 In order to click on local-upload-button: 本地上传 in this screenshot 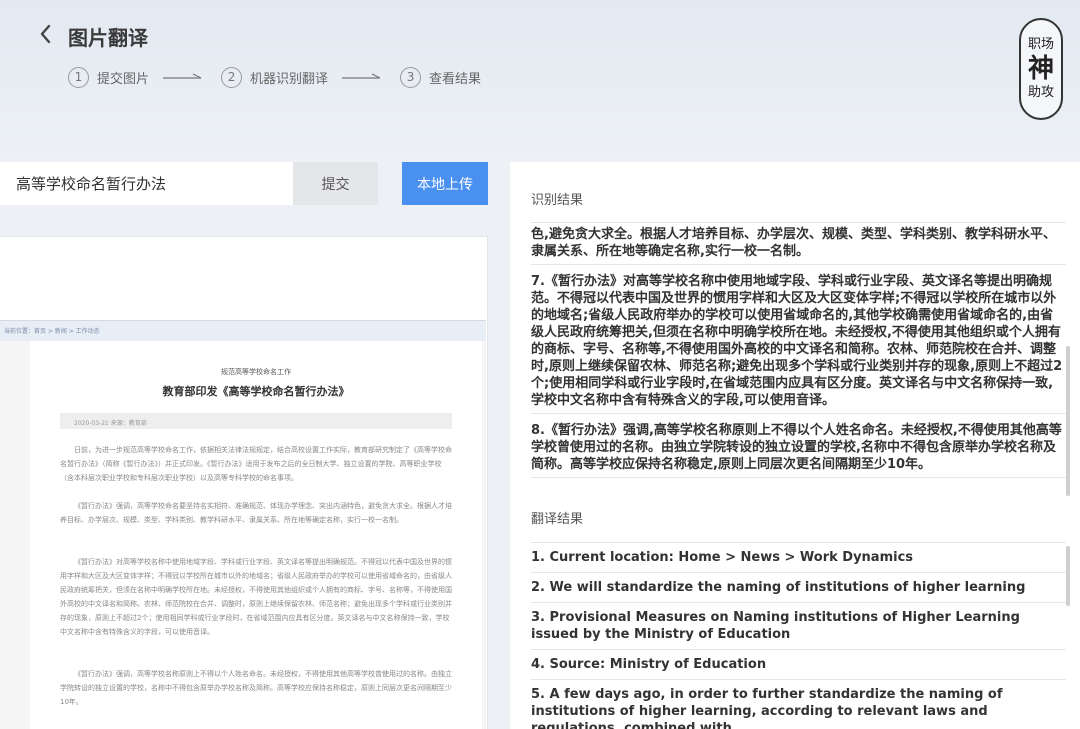, I will do `click(445, 183)`.